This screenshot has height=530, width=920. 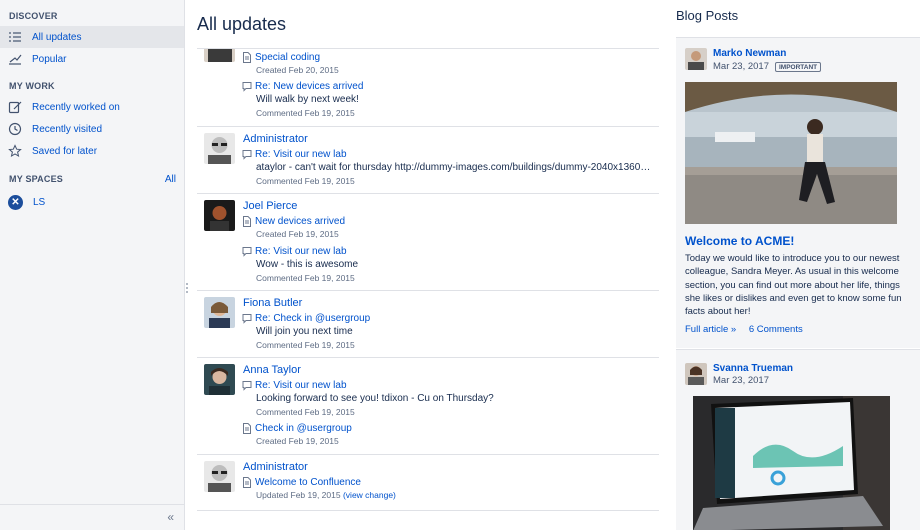 I want to click on sidebar-item-space-ls: ✕ LS, so click(x=92, y=202).